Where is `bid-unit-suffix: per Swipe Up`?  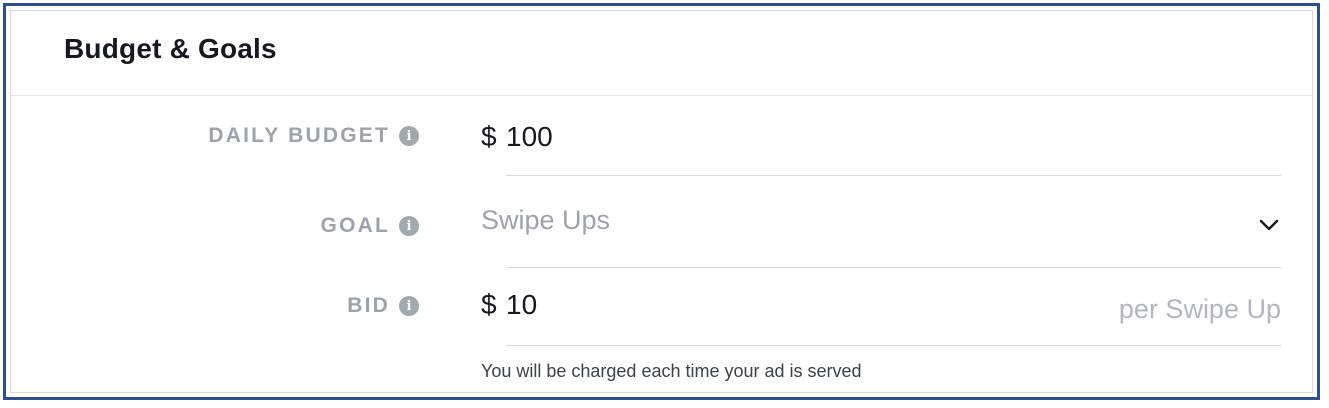
bid-unit-suffix: per Swipe Up is located at coordinates (1199, 309).